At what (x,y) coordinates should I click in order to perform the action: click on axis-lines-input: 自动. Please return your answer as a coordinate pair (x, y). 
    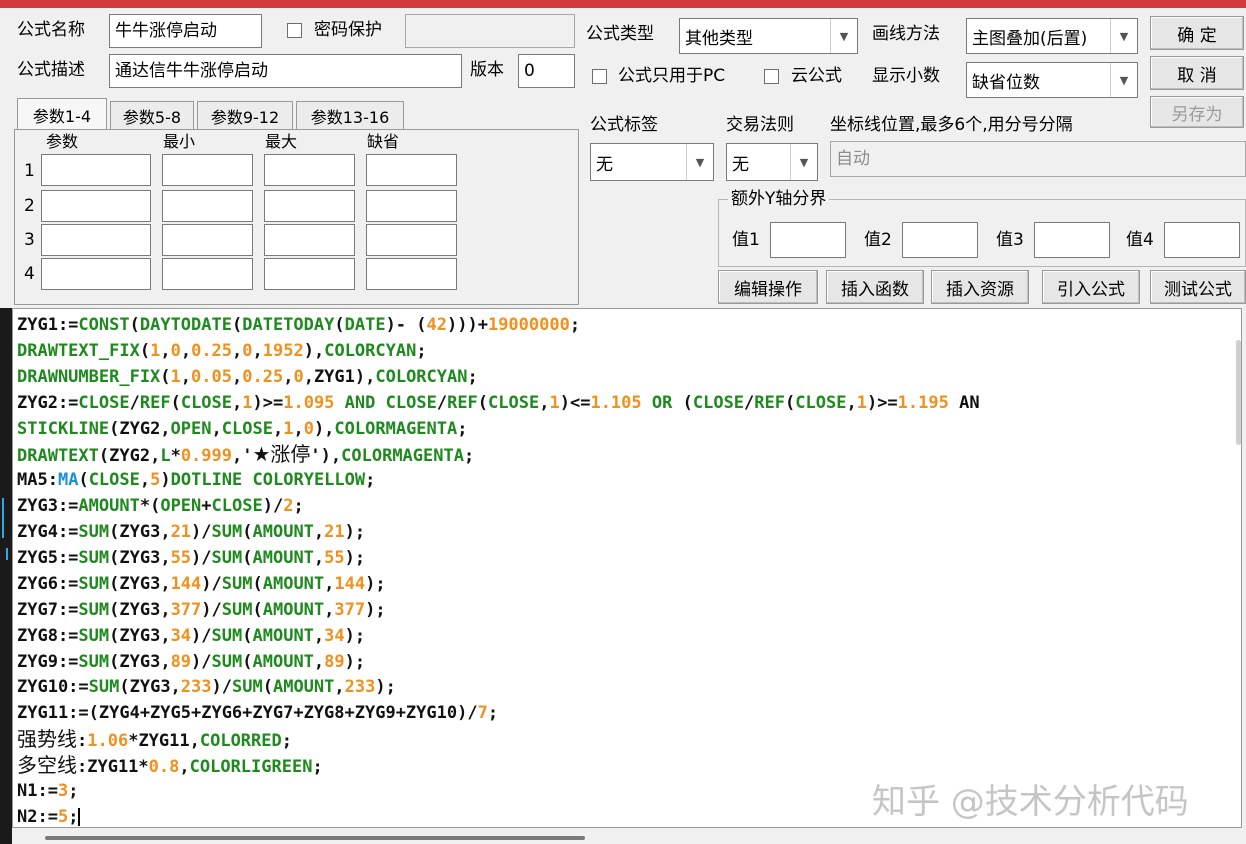
    Looking at the image, I should click on (1038, 159).